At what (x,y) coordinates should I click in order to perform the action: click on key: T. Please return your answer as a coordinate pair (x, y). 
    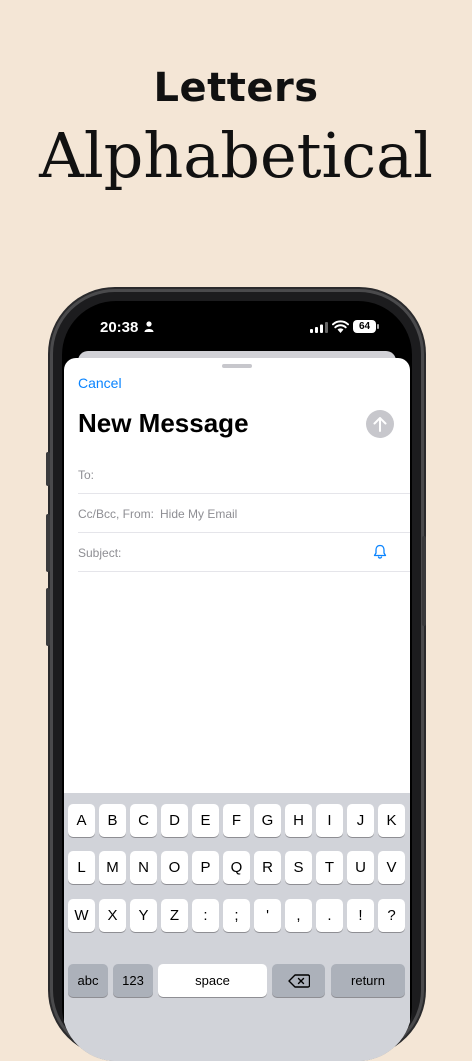
    Looking at the image, I should click on (329, 867).